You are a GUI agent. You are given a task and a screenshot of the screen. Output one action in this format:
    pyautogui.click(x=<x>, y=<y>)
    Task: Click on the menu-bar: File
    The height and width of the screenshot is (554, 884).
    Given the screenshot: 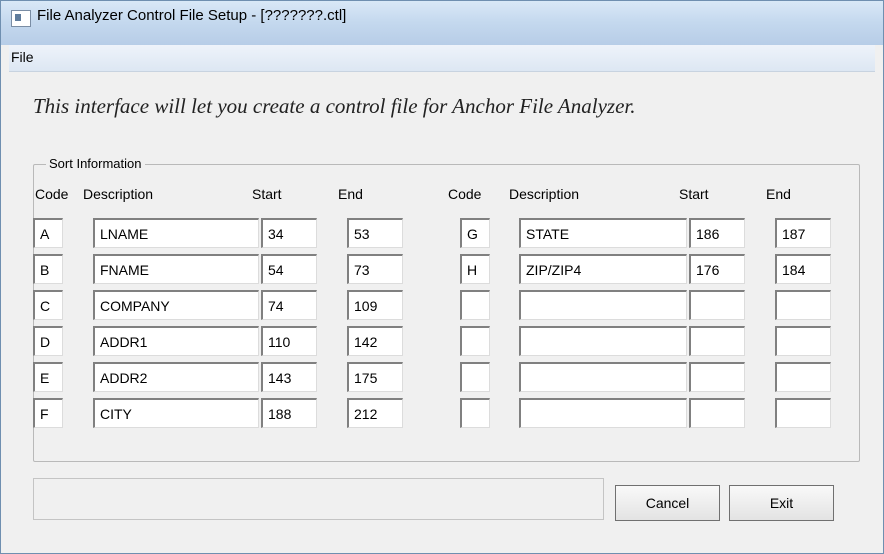 What is the action you would take?
    pyautogui.click(x=442, y=58)
    